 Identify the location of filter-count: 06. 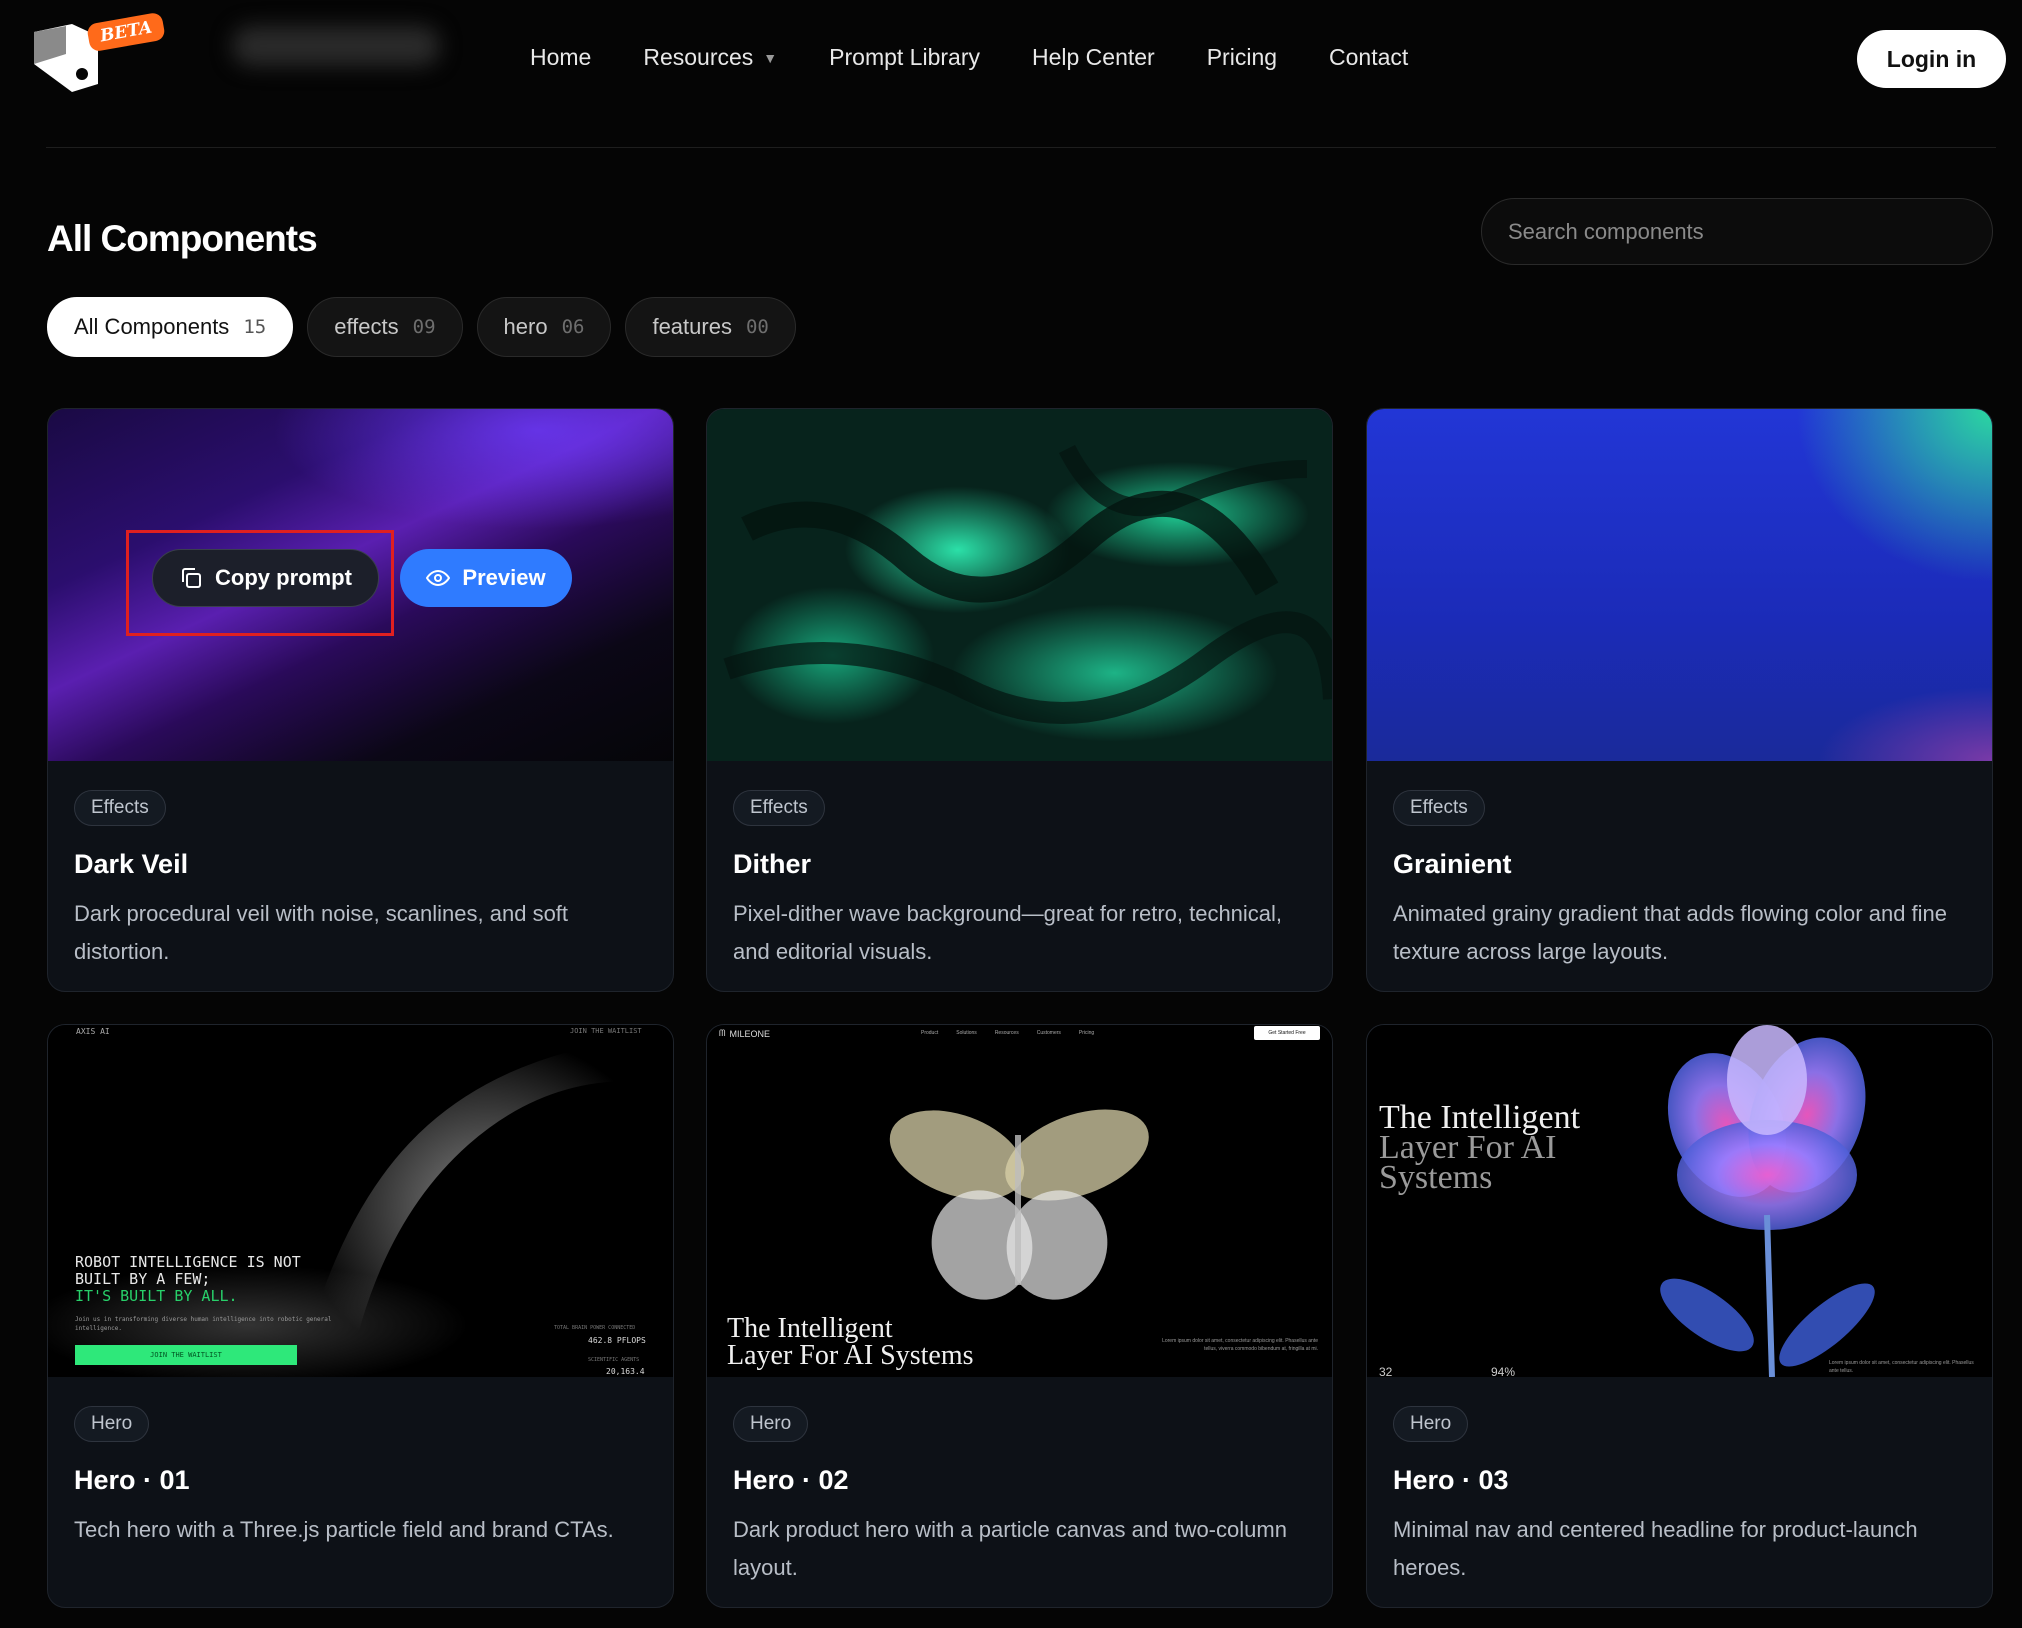
(573, 327).